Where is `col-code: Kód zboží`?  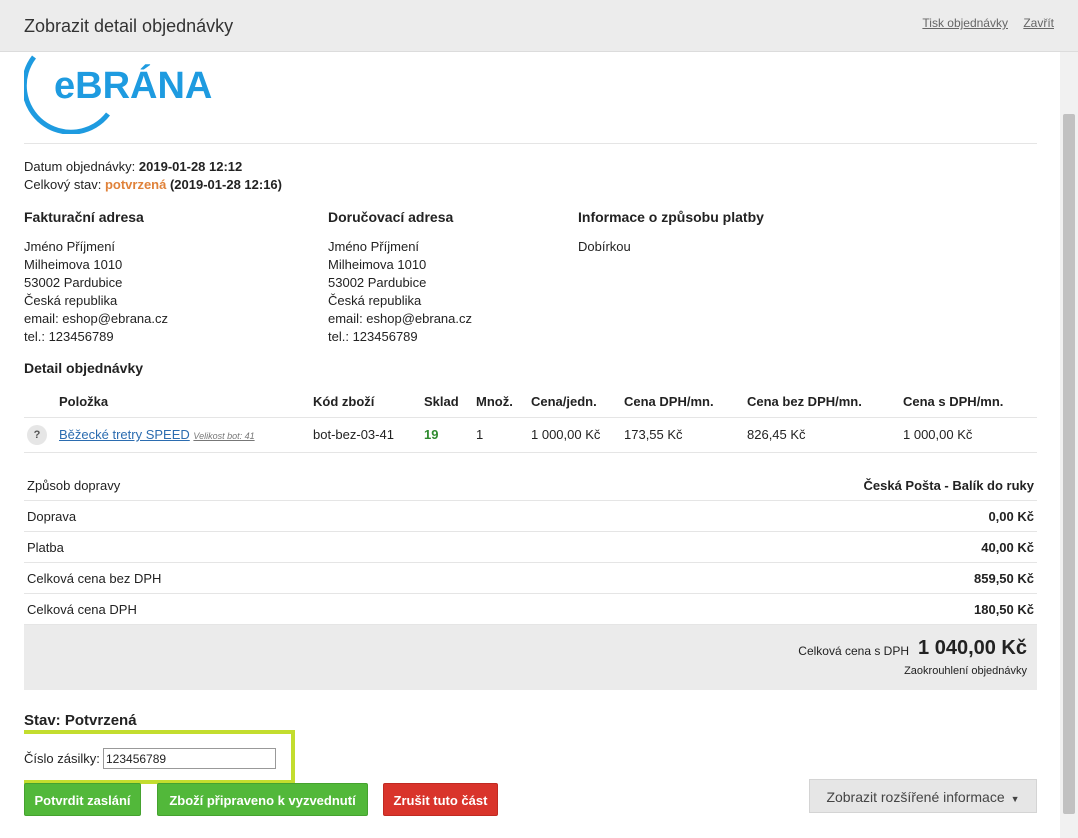 col-code: Kód zboží is located at coordinates (368, 401).